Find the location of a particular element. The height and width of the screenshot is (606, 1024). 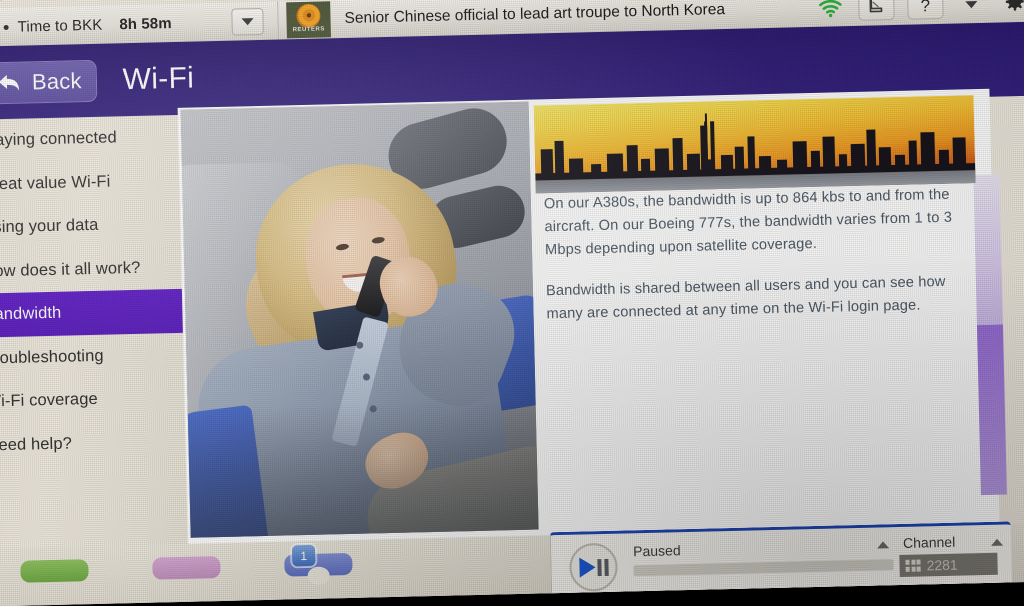

help-icon: ? is located at coordinates (925, 10).